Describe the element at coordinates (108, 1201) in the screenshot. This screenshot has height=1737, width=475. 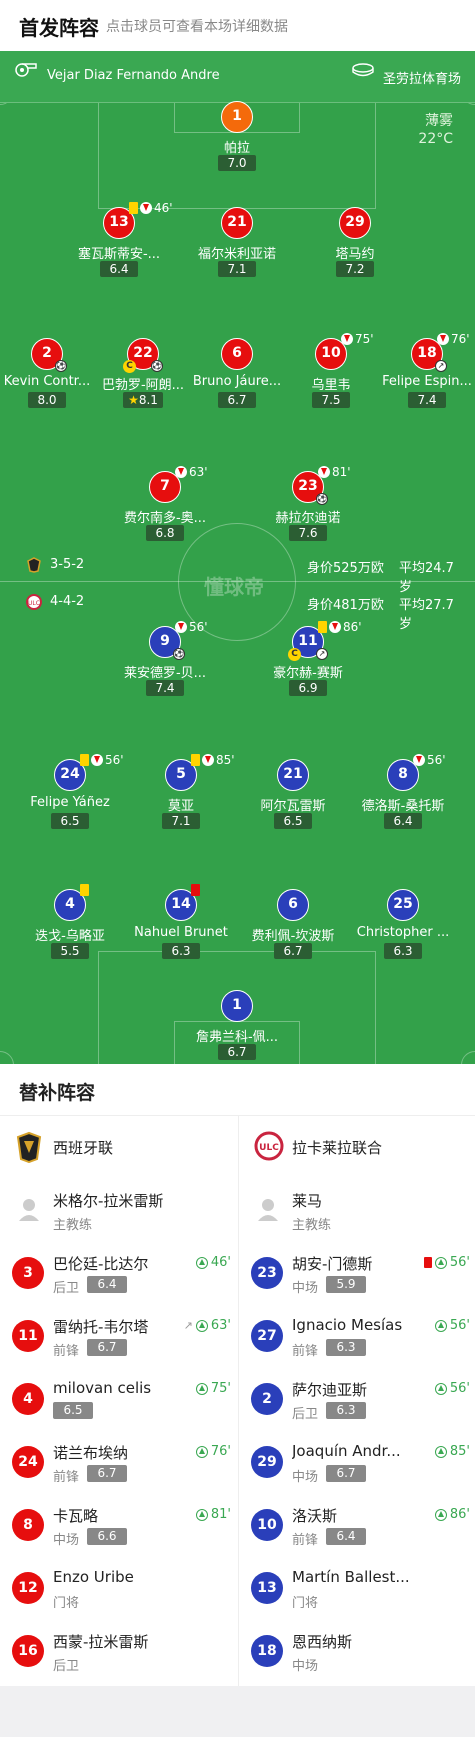
I see `coach-name: 米格尔-拉米雷斯` at that location.